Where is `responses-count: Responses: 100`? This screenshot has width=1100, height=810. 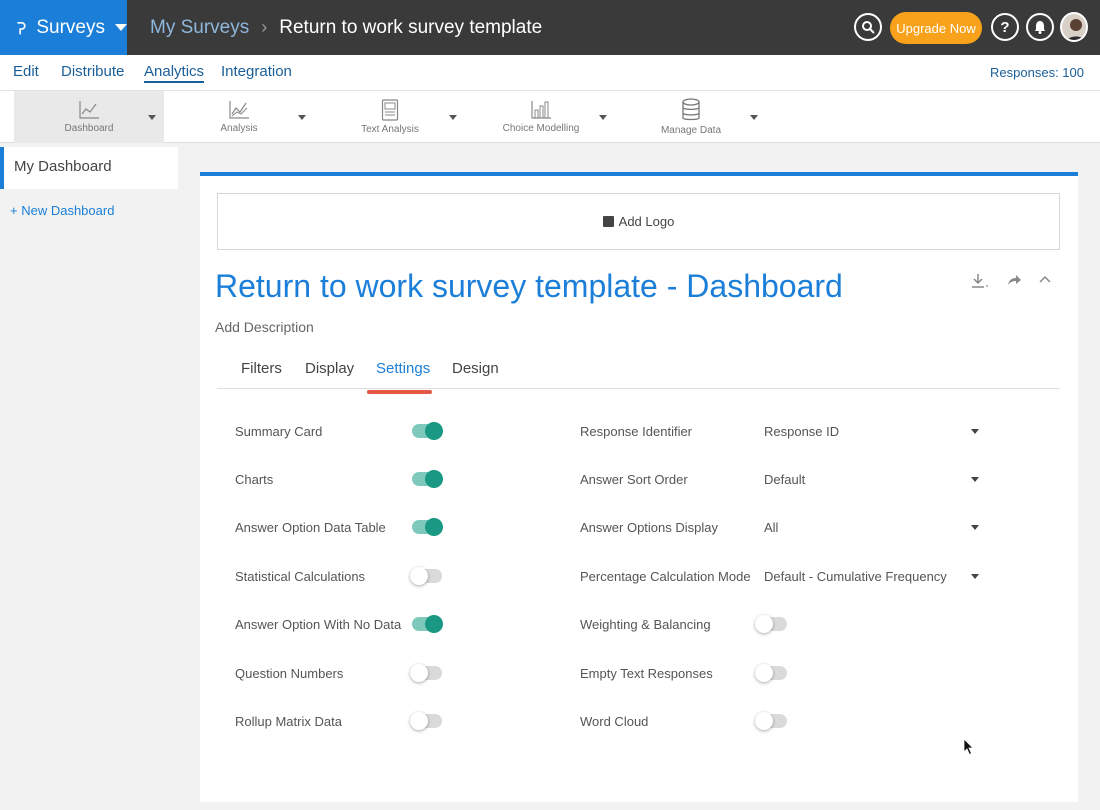
responses-count: Responses: 100 is located at coordinates (1037, 72).